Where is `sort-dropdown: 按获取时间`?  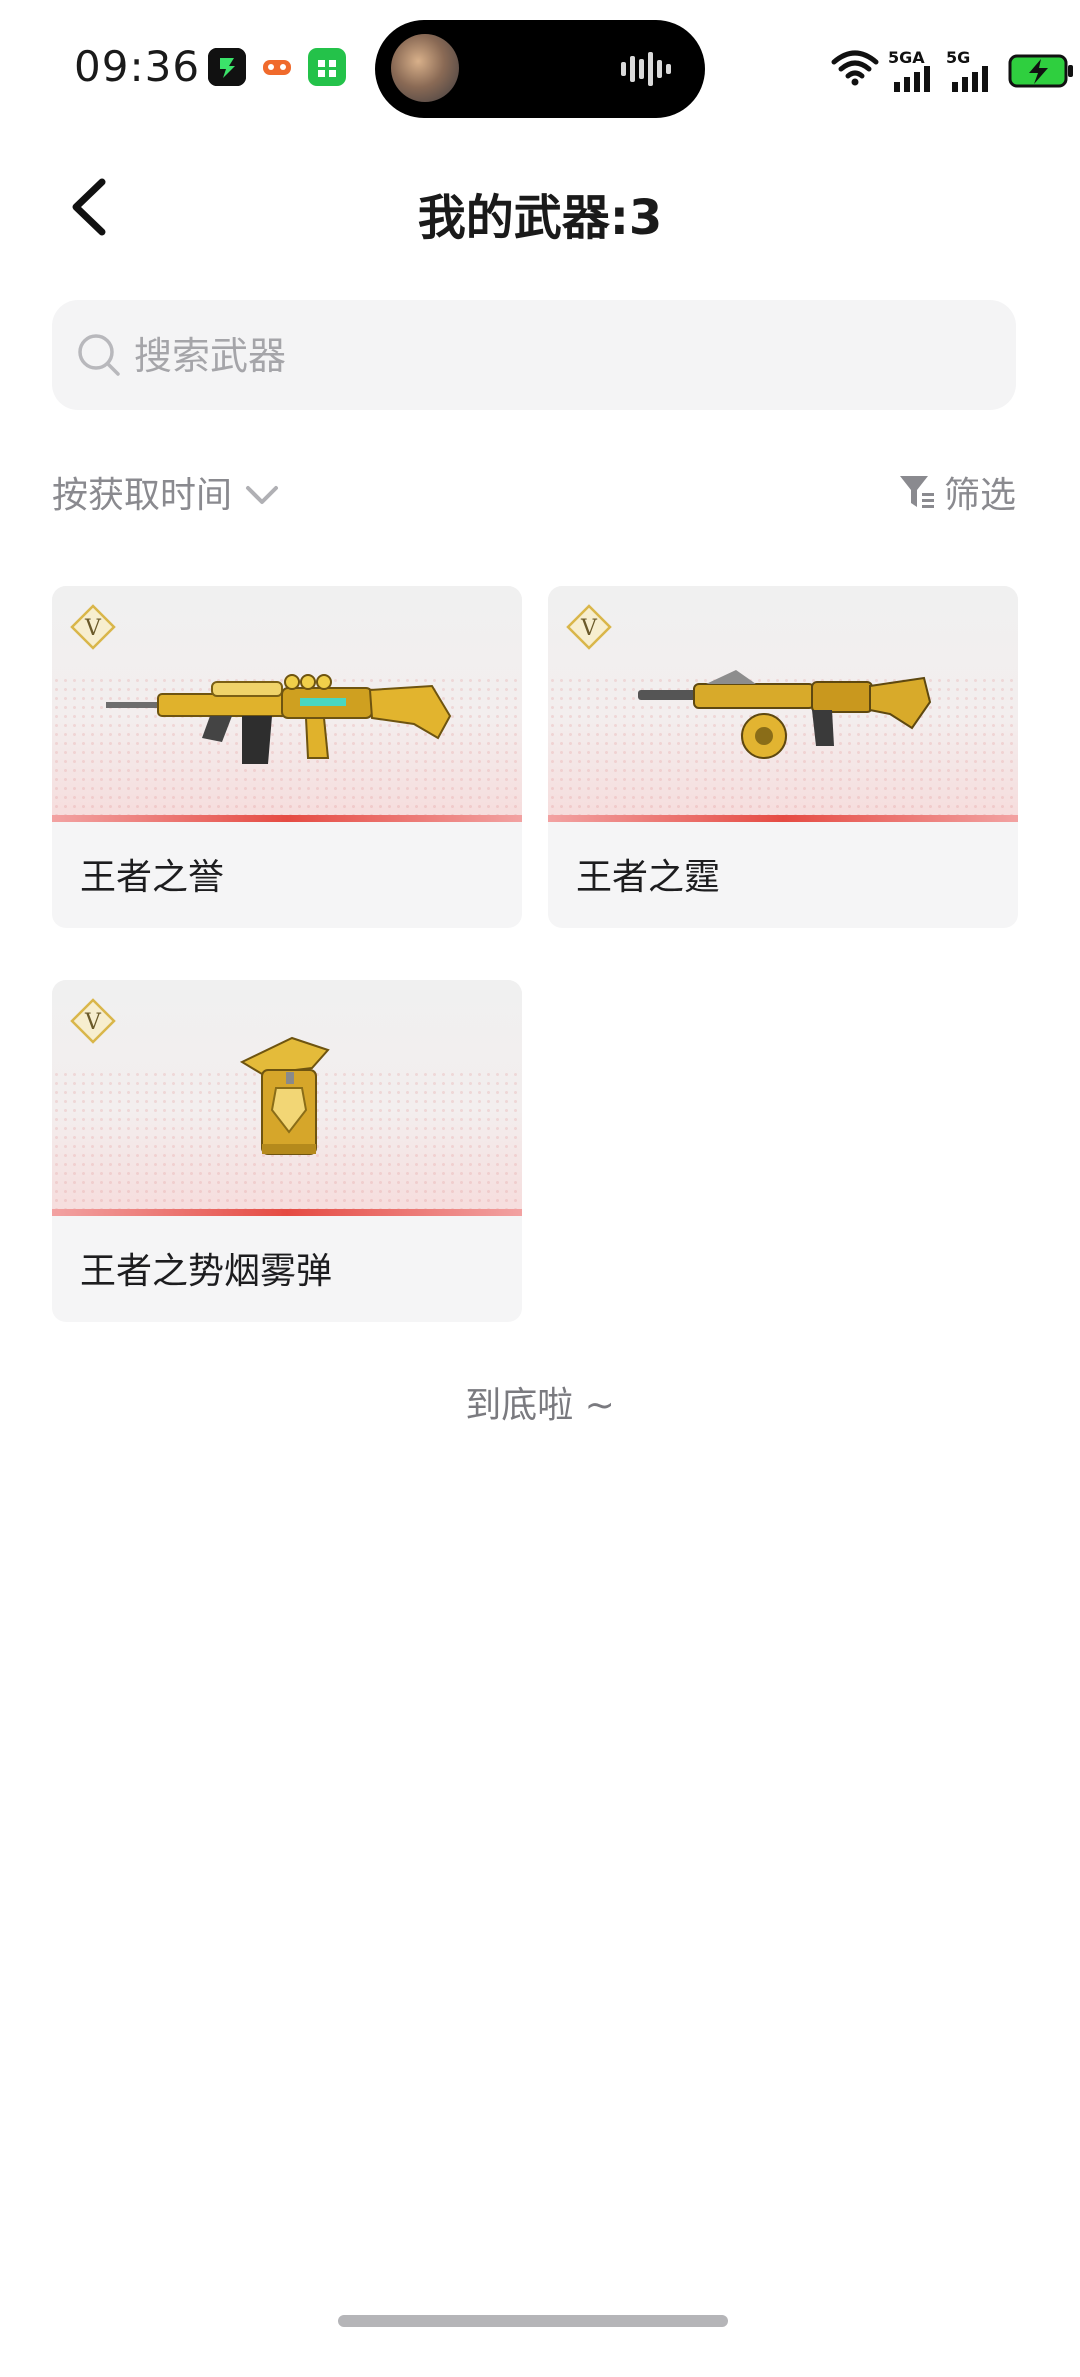
sort-dropdown: 按获取时间 is located at coordinates (166, 492).